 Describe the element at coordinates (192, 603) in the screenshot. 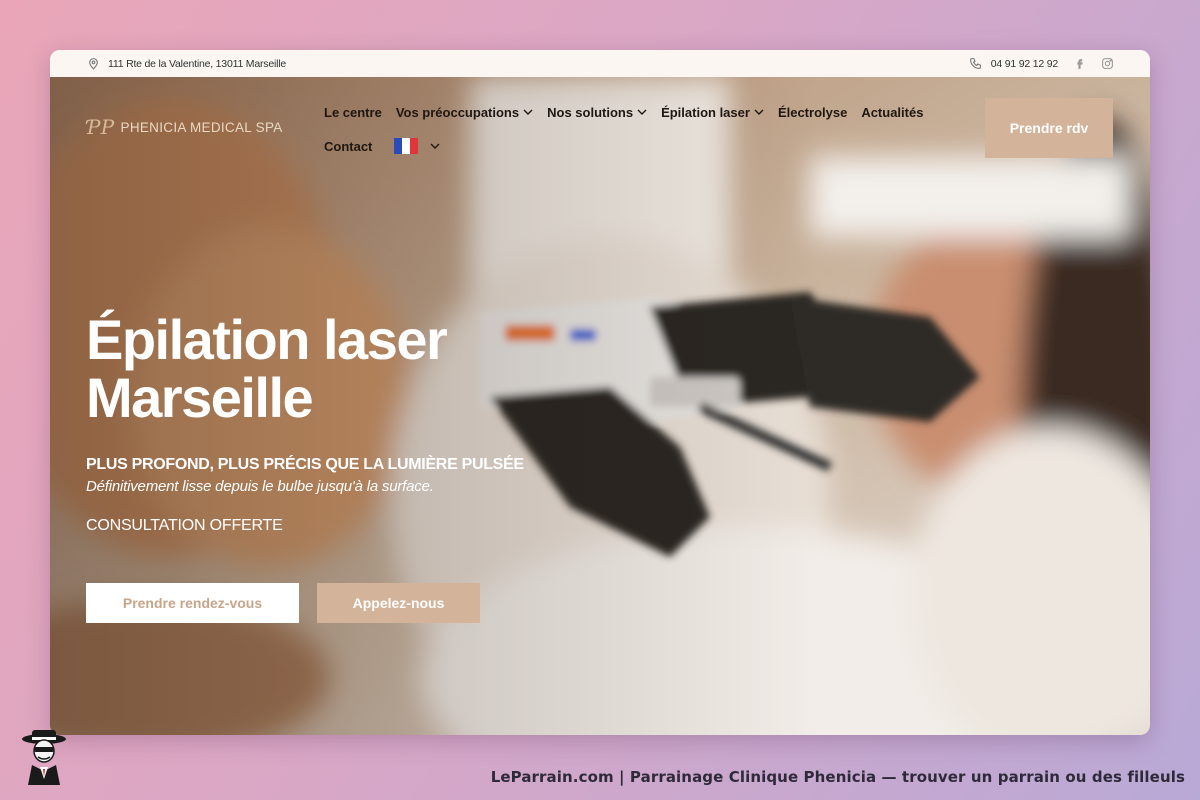

I see `book-appointment-hero-button: Prendre rendez-vous` at that location.